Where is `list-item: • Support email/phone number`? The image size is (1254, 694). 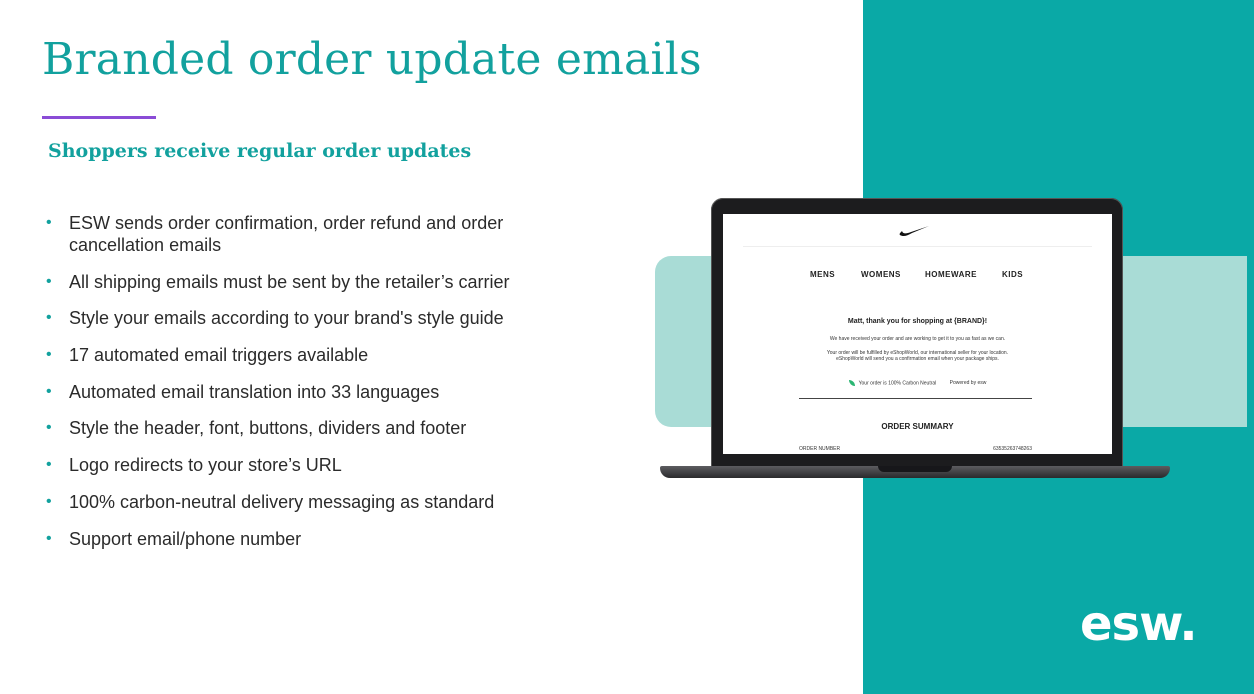
list-item: • Support email/phone number is located at coordinates (306, 539).